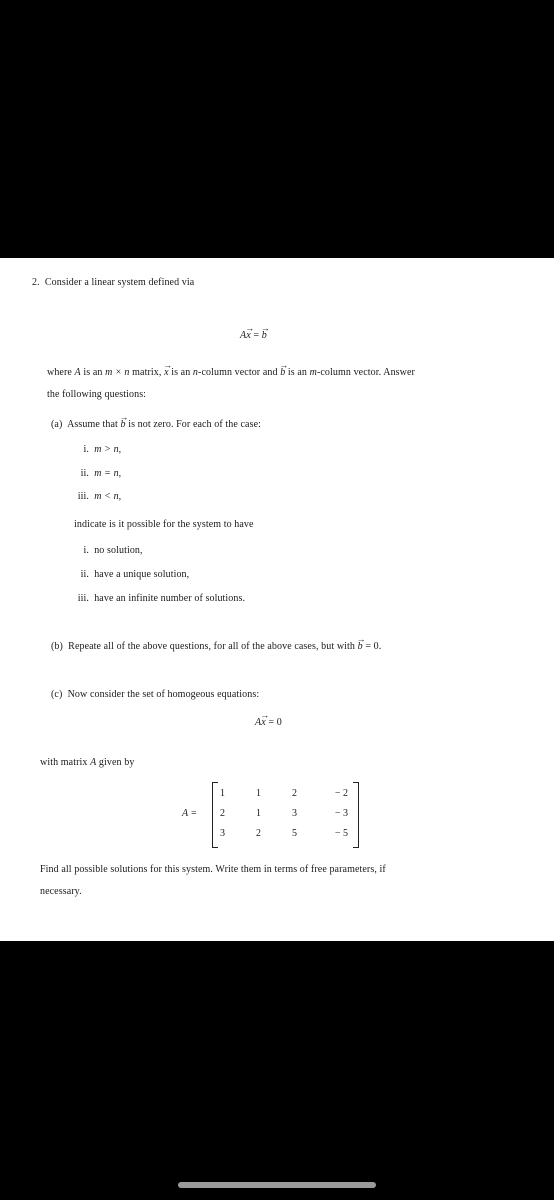 The width and height of the screenshot is (554, 1200). Describe the element at coordinates (239, 372) in the screenshot. I see `text: -column vector and` at that location.